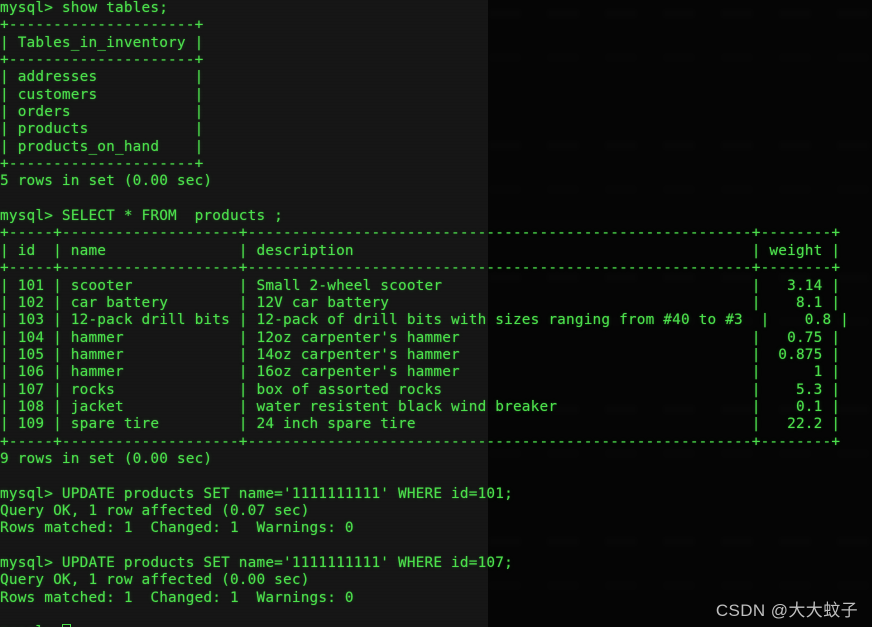 The image size is (872, 627). Describe the element at coordinates (102, 42) in the screenshot. I see `terminal-line: | Tables_in_inventory |` at that location.